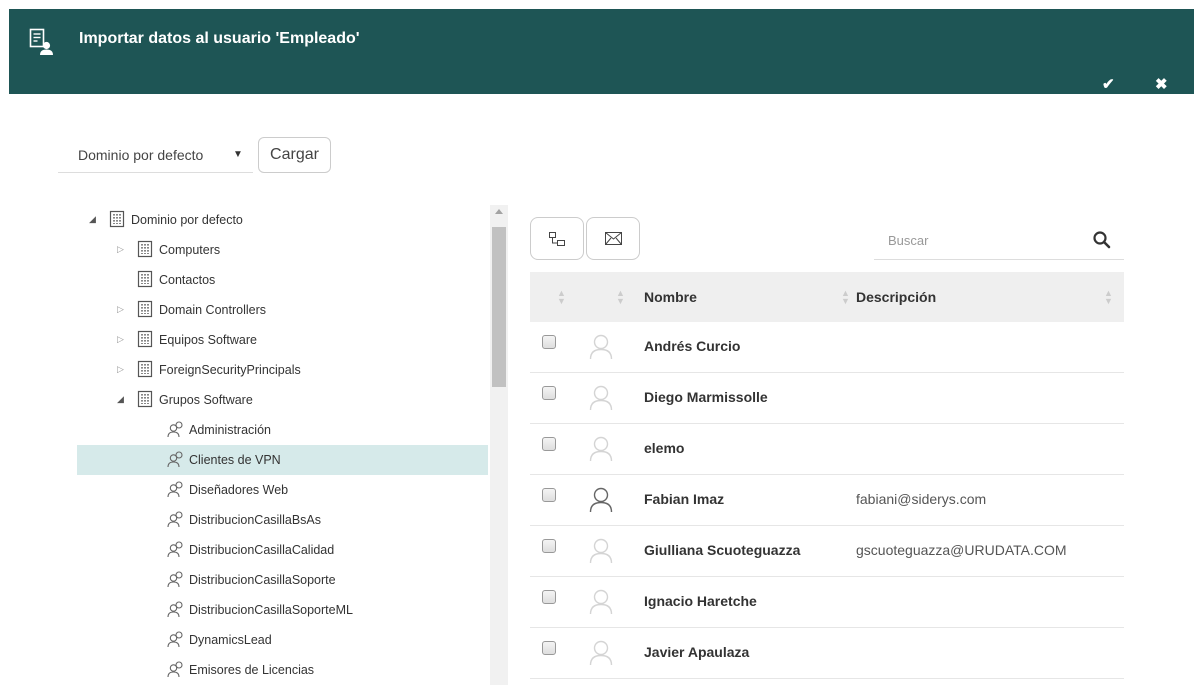  I want to click on tree-node-label: Grupos Software, so click(206, 400).